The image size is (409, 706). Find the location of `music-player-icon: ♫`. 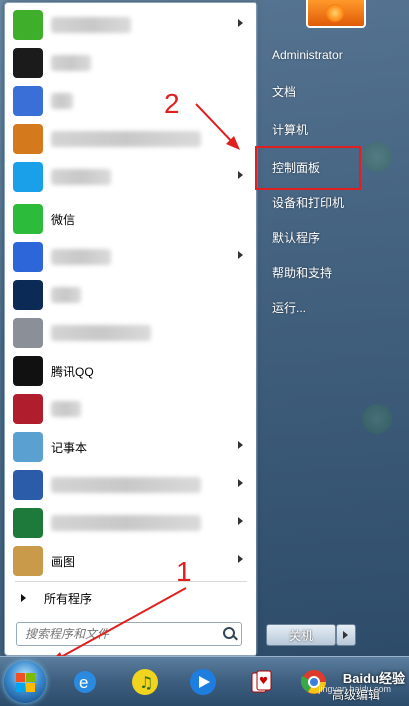

music-player-icon: ♫ is located at coordinates (145, 682).